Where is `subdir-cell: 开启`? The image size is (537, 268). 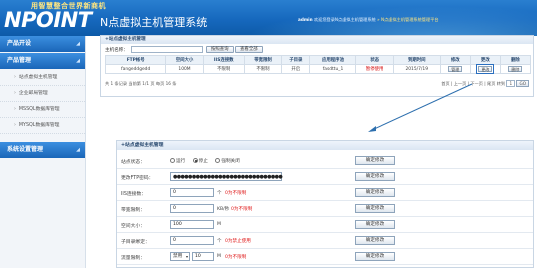 subdir-cell: 开启 is located at coordinates (296, 69).